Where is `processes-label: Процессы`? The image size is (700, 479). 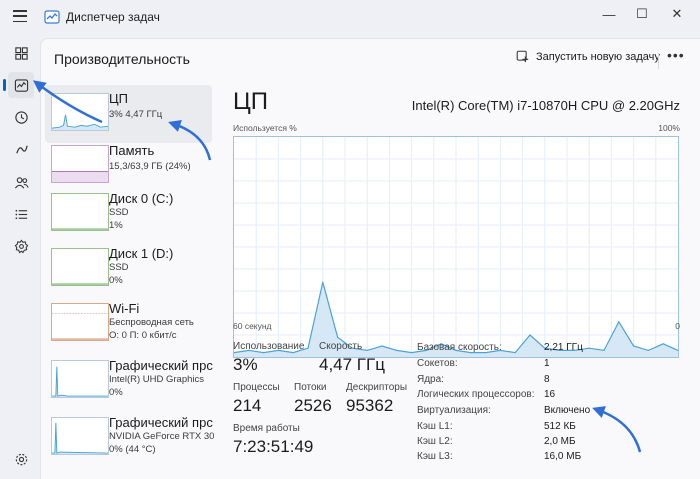
processes-label: Процессы is located at coordinates (256, 387).